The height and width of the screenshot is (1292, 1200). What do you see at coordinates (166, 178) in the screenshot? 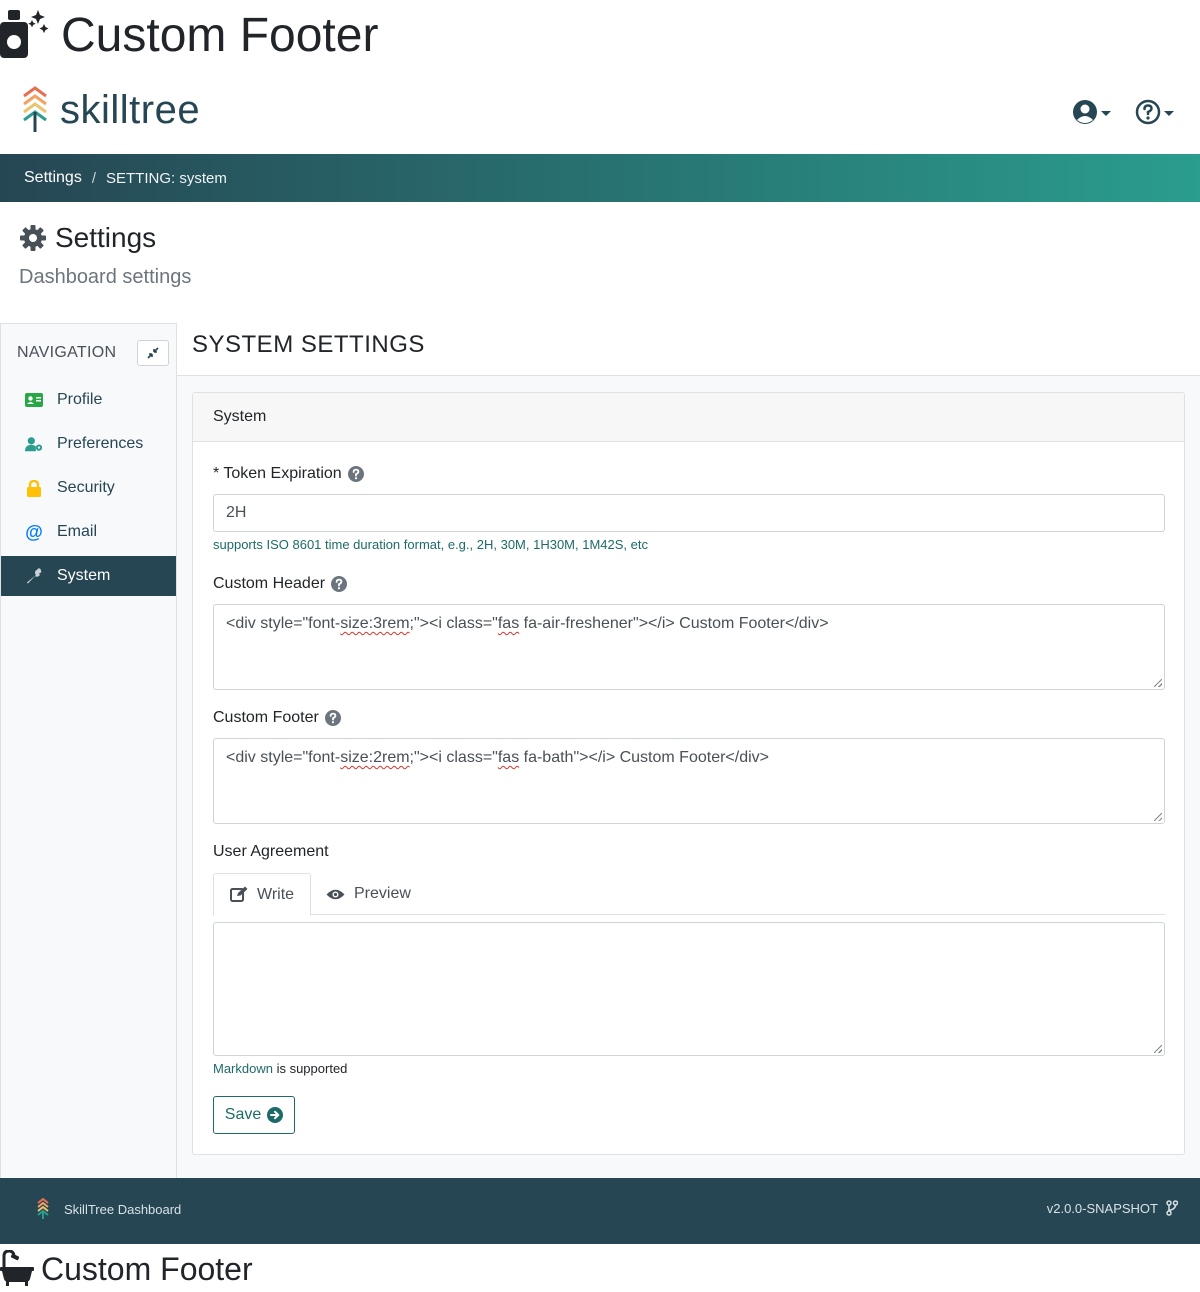
I see `breadcrumb-current: SETTING: system` at bounding box center [166, 178].